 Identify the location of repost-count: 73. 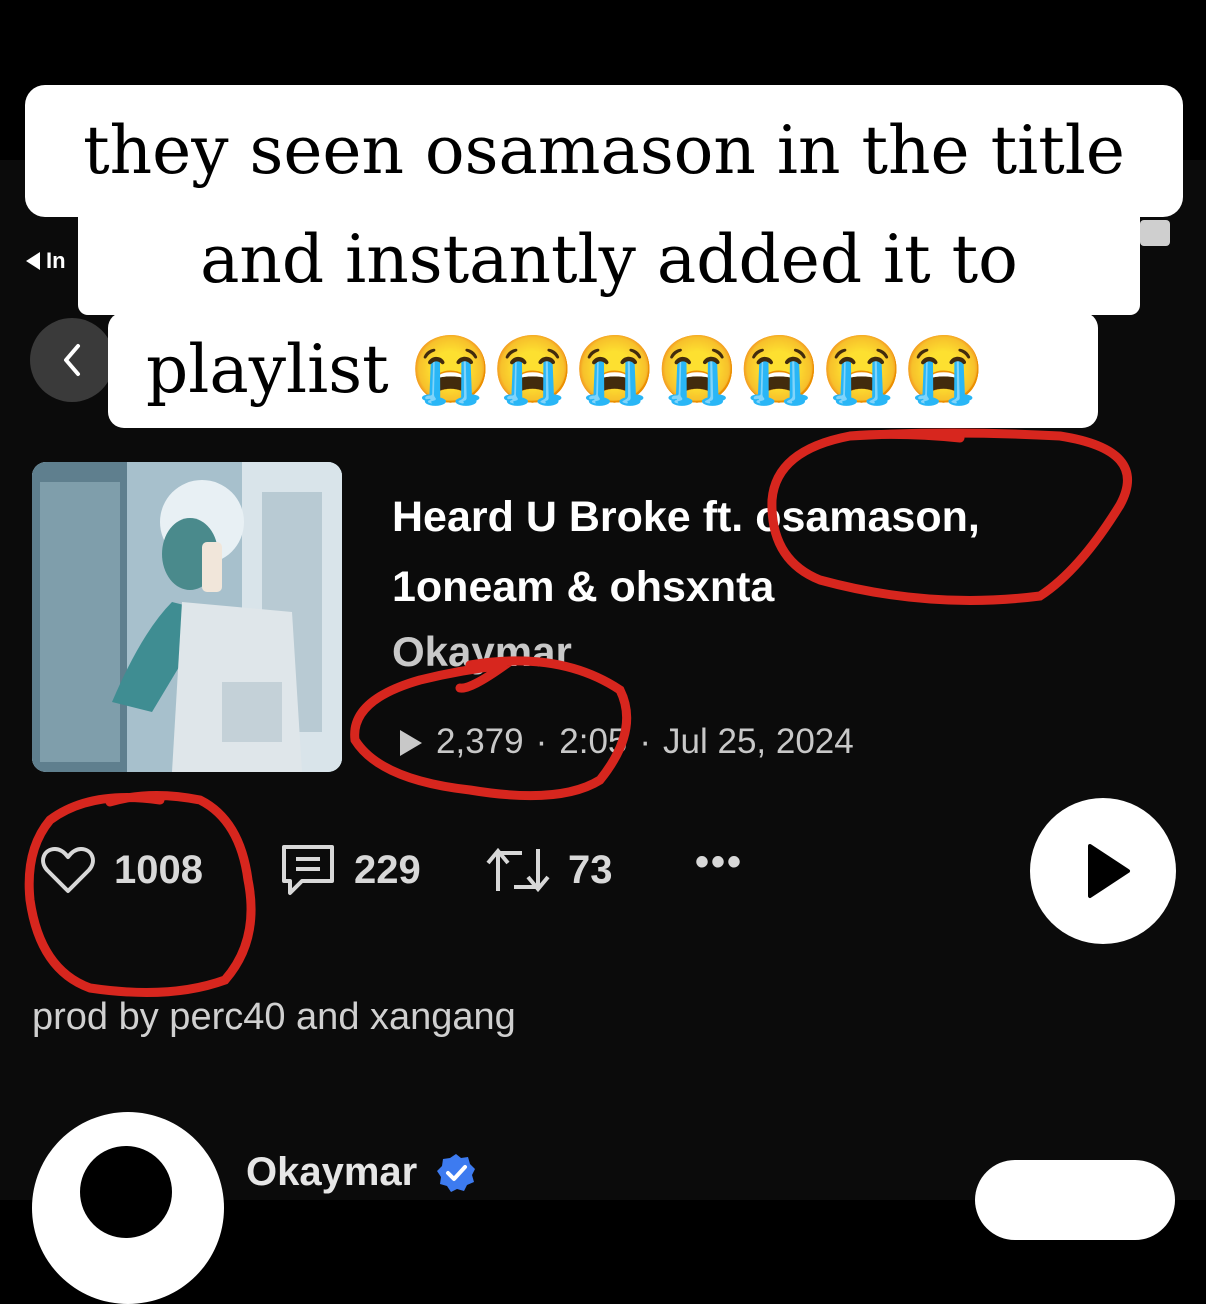
(590, 869).